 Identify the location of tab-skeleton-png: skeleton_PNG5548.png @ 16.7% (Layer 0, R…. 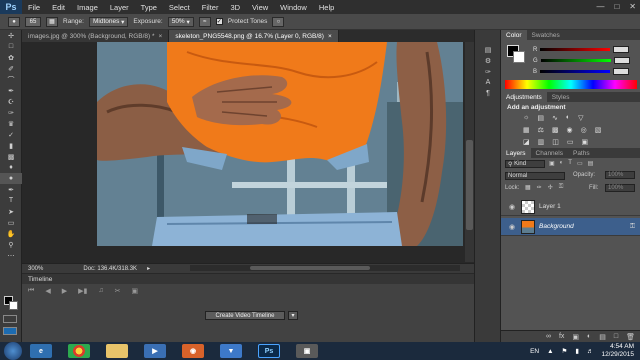
(254, 36).